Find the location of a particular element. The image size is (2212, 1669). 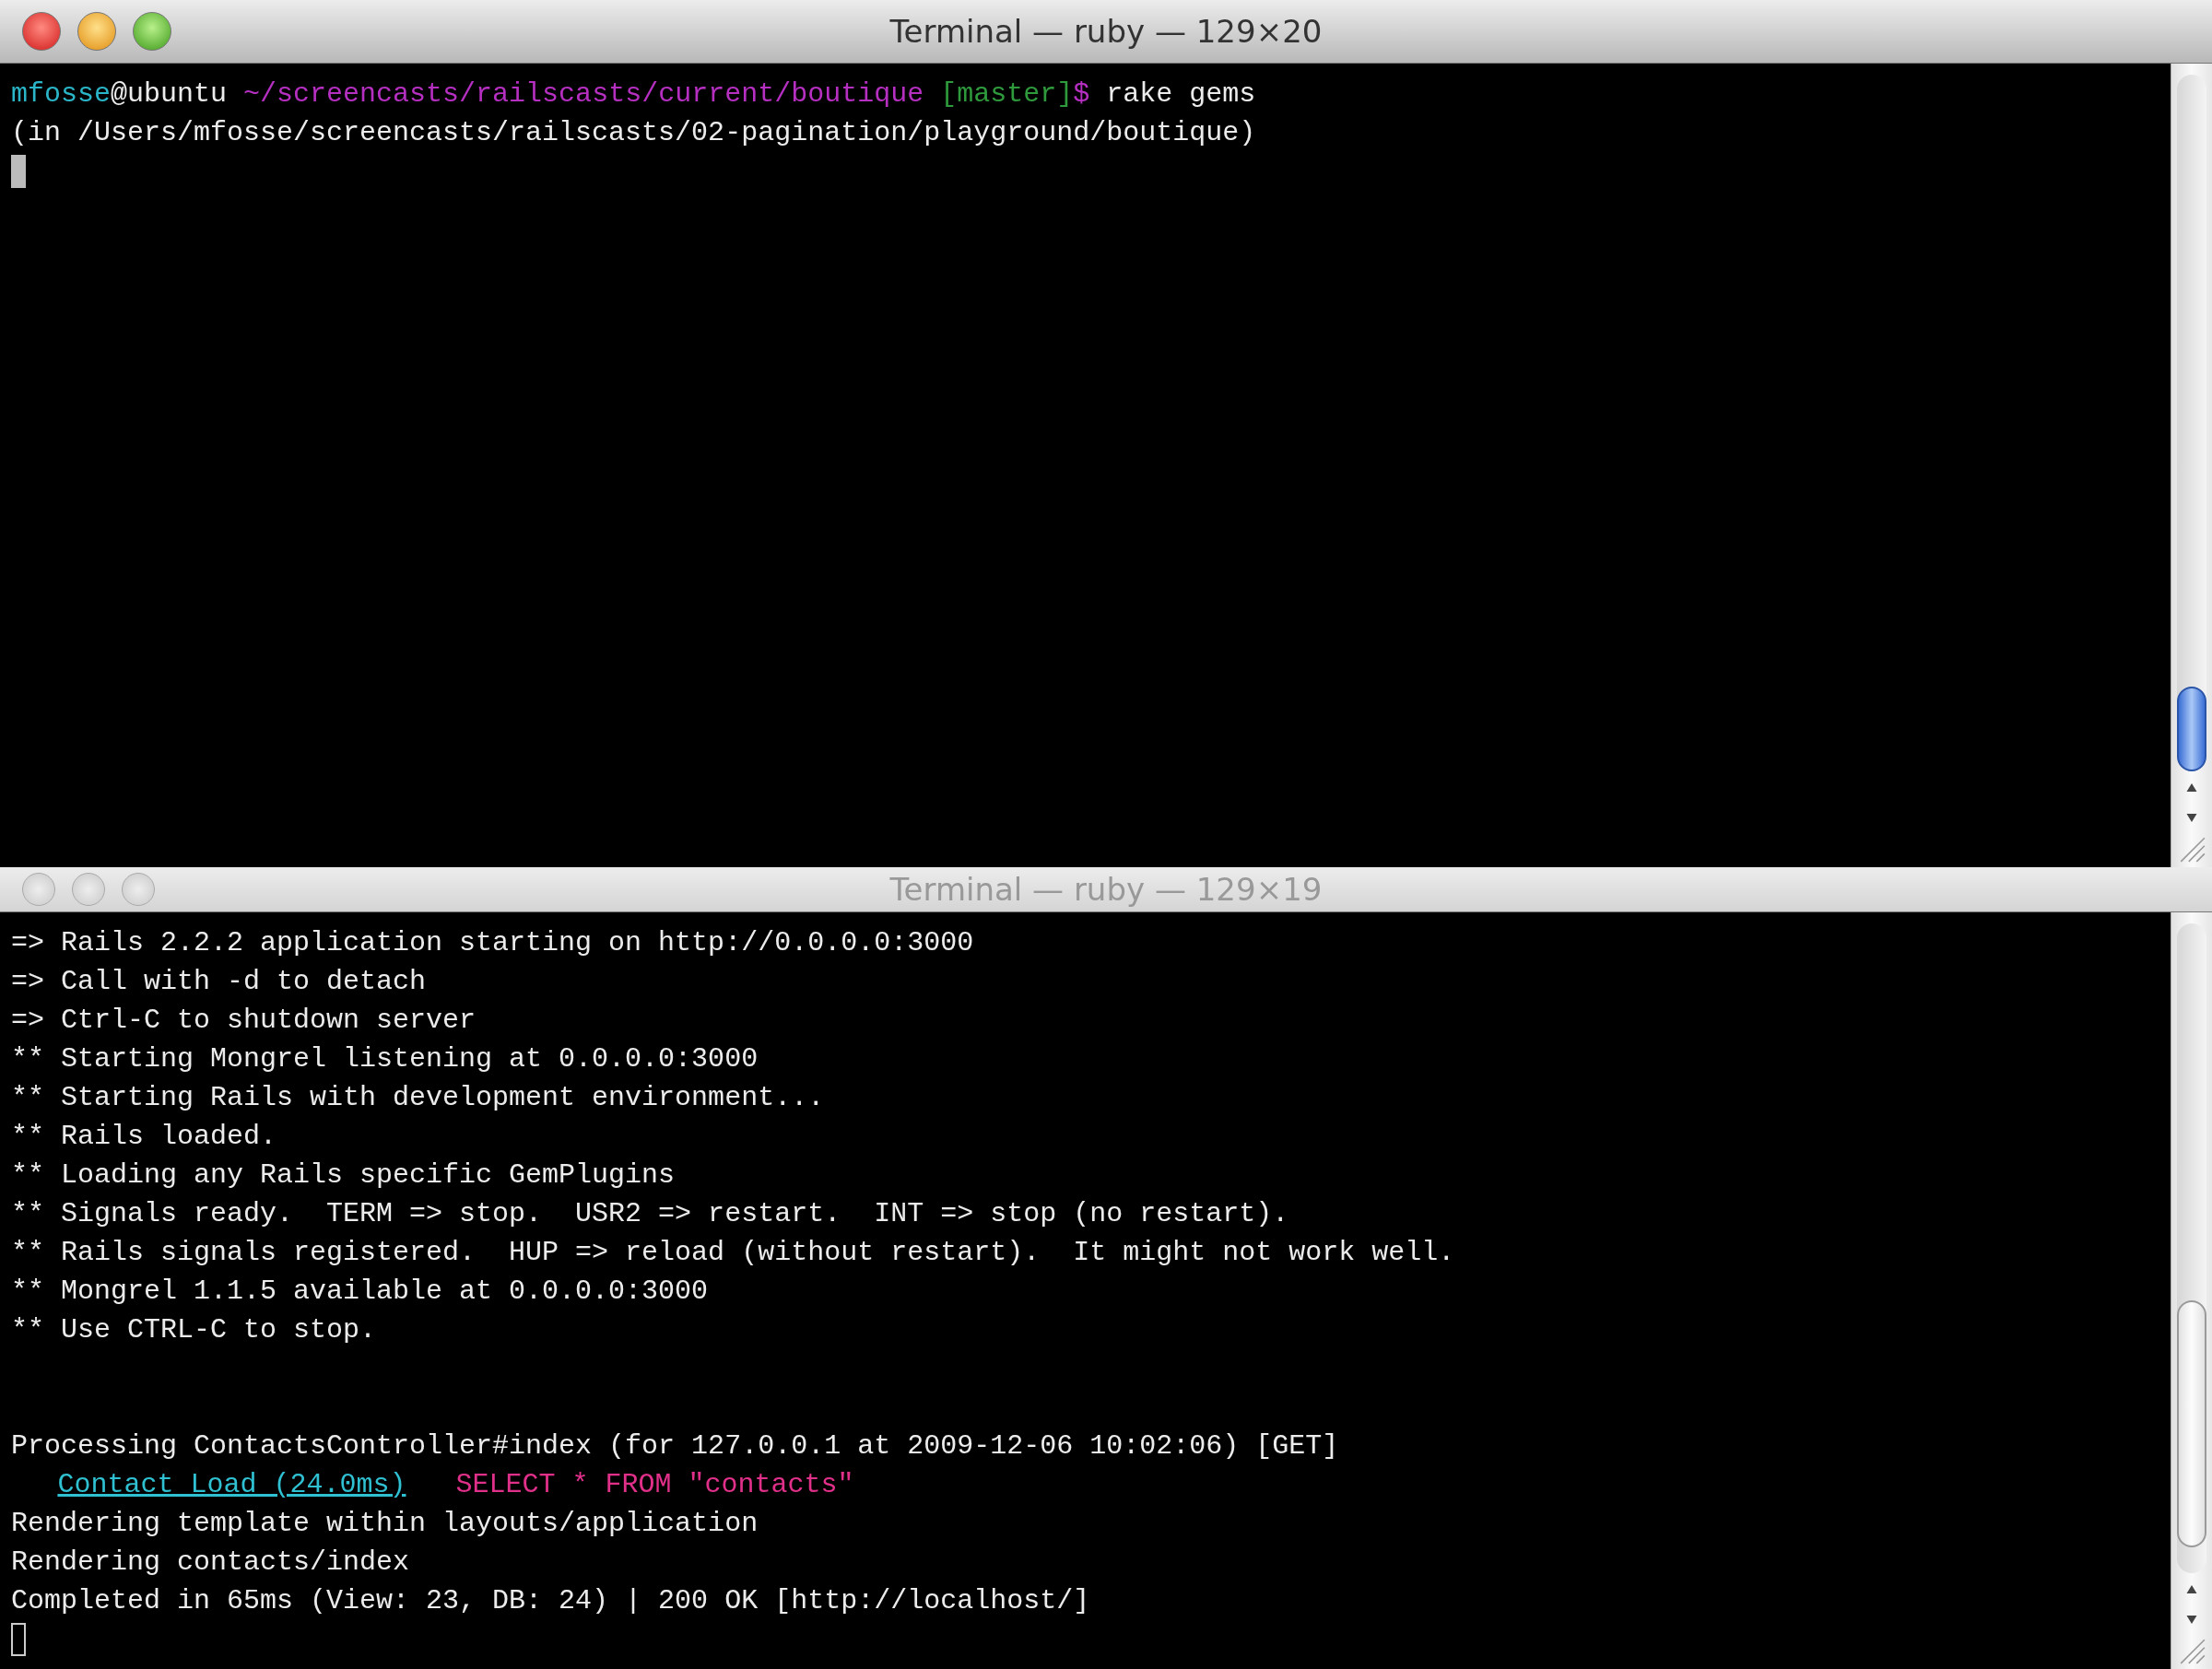

terminal-text: Rendering template within layouts/application is located at coordinates (385, 1524).